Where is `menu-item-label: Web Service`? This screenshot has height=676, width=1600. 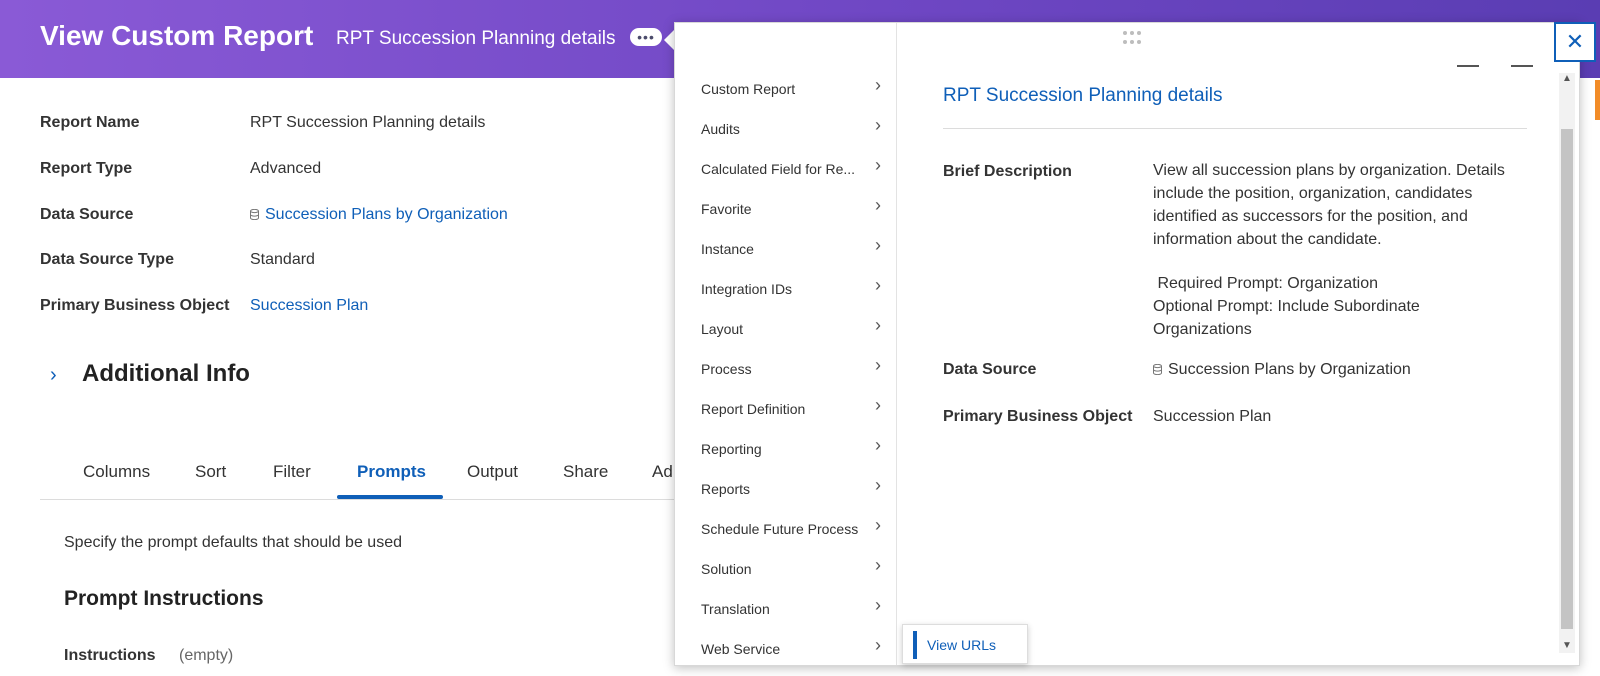
menu-item-label: Web Service is located at coordinates (741, 649).